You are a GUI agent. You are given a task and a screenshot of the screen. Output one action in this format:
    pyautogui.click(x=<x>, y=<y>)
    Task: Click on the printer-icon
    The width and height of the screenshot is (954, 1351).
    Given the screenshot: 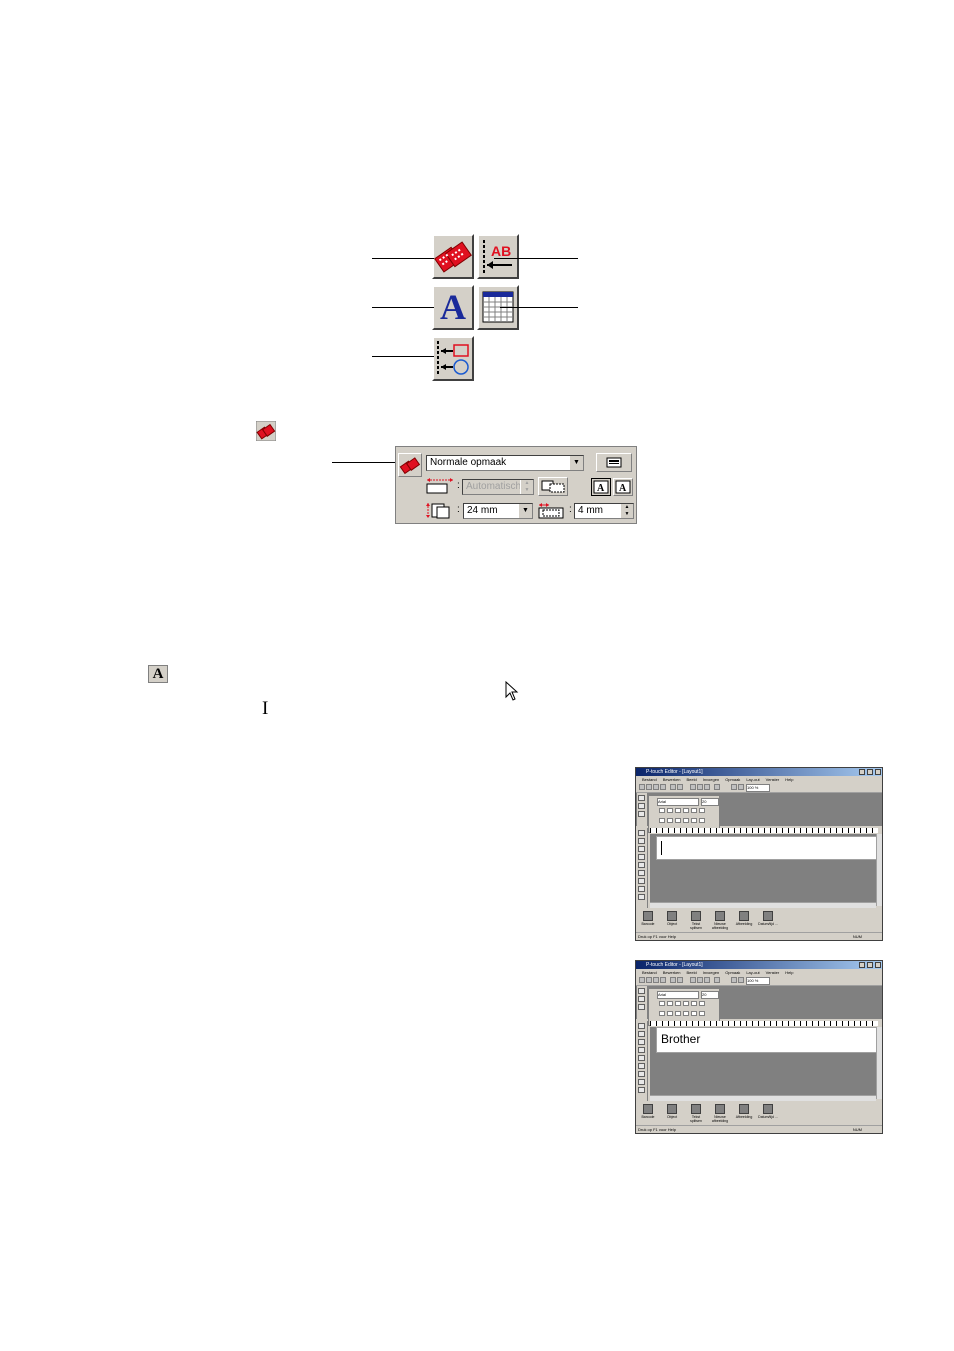 What is the action you would take?
    pyautogui.click(x=614, y=462)
    